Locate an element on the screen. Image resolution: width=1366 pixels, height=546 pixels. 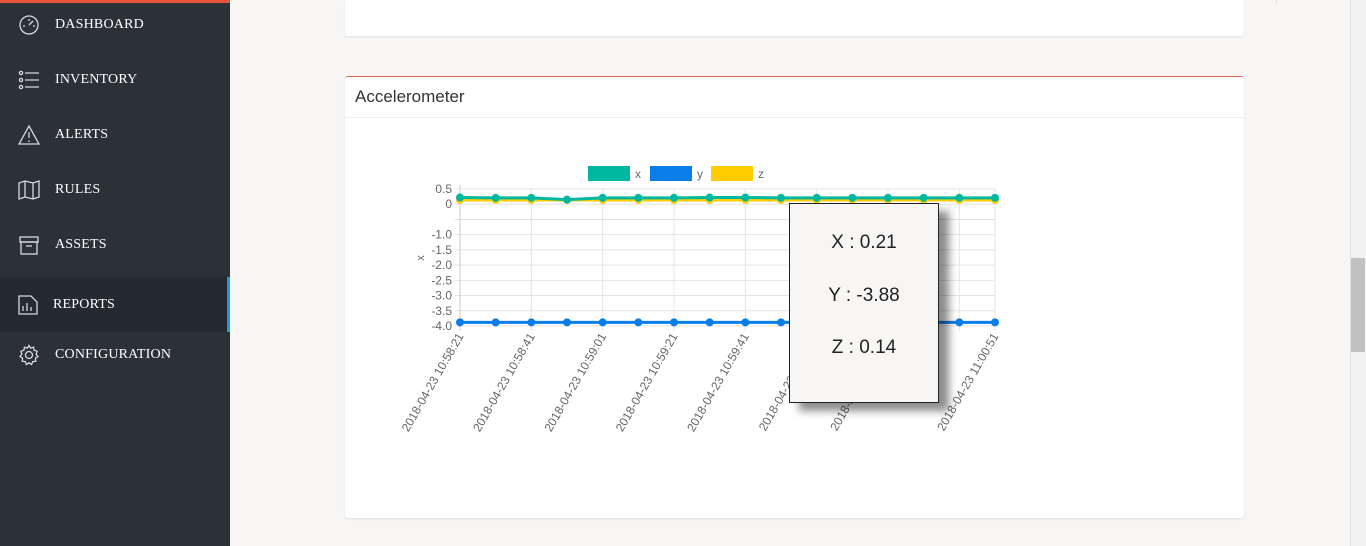
readout-y-value: Y : -3.88 is located at coordinates (864, 295).